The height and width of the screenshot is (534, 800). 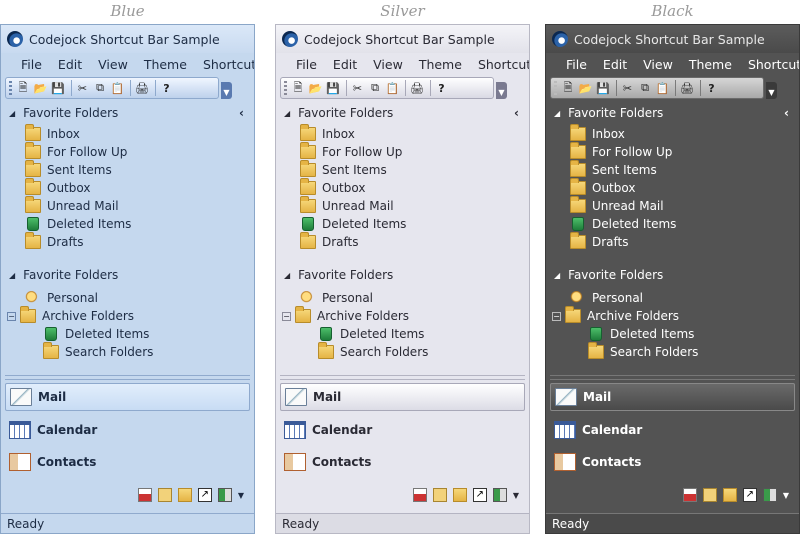 I want to click on menu-file: File, so click(x=306, y=64).